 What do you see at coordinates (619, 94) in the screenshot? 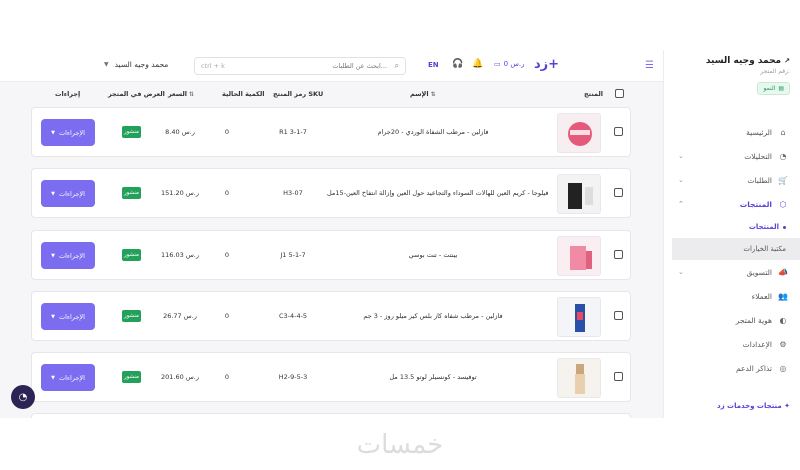
I see `select-all-checkbox` at bounding box center [619, 94].